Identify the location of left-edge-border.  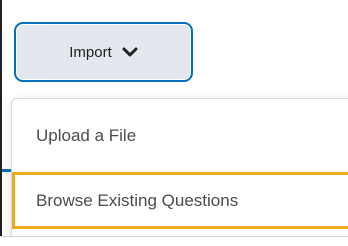
(1, 123).